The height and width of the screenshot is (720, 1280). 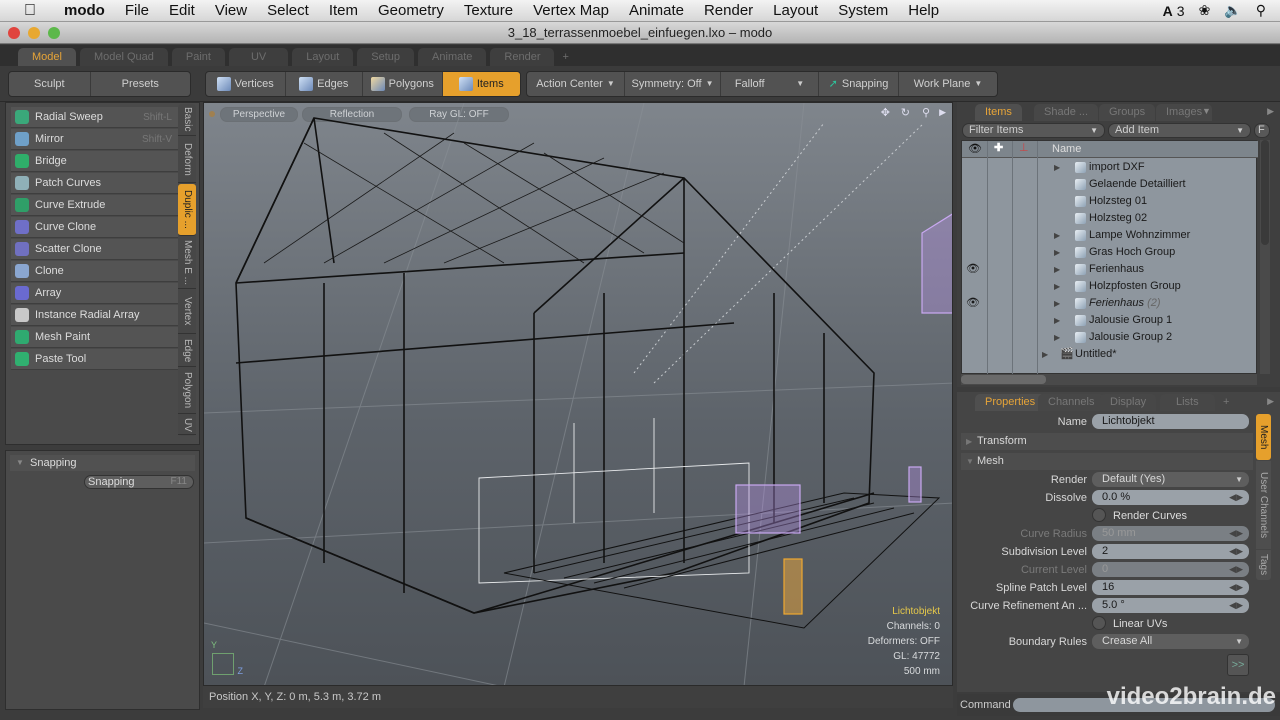 What do you see at coordinates (94, 227) in the screenshot?
I see `tool-curve-clone: Curve Clone` at bounding box center [94, 227].